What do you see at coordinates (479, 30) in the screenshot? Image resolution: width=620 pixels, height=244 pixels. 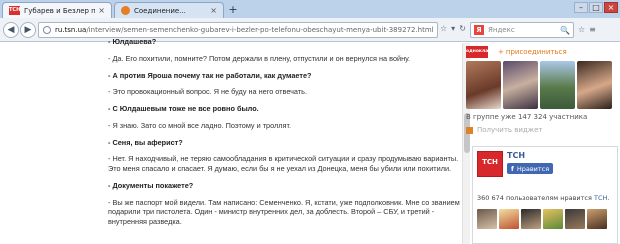 I see `yandex-icon: Я` at bounding box center [479, 30].